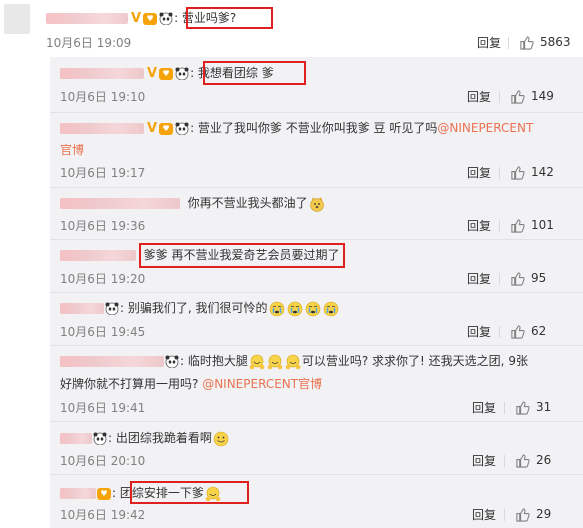  Describe the element at coordinates (539, 278) in the screenshot. I see `like-count: 95` at that location.